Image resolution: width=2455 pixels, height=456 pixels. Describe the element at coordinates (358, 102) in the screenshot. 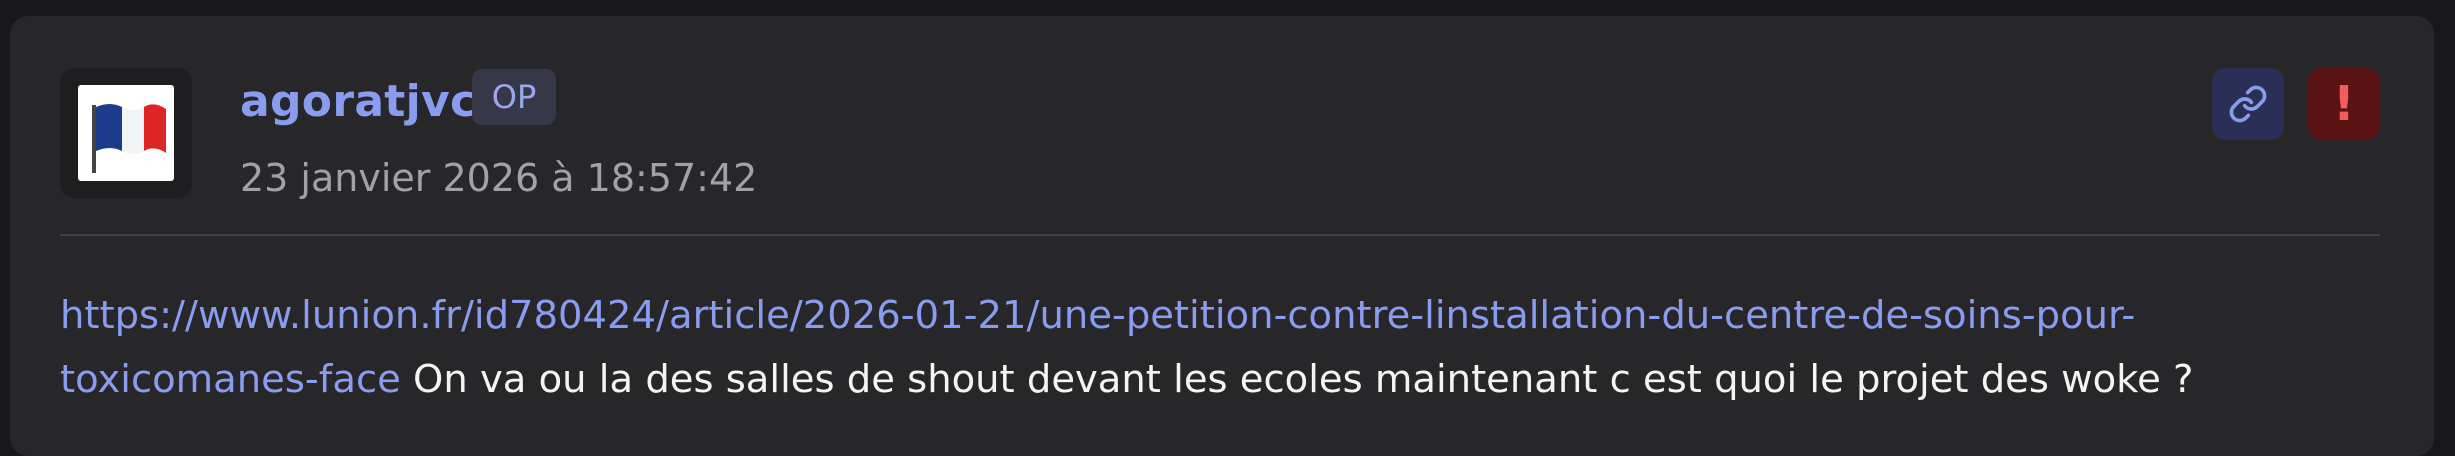

I see `author-username: agoratjvc` at that location.